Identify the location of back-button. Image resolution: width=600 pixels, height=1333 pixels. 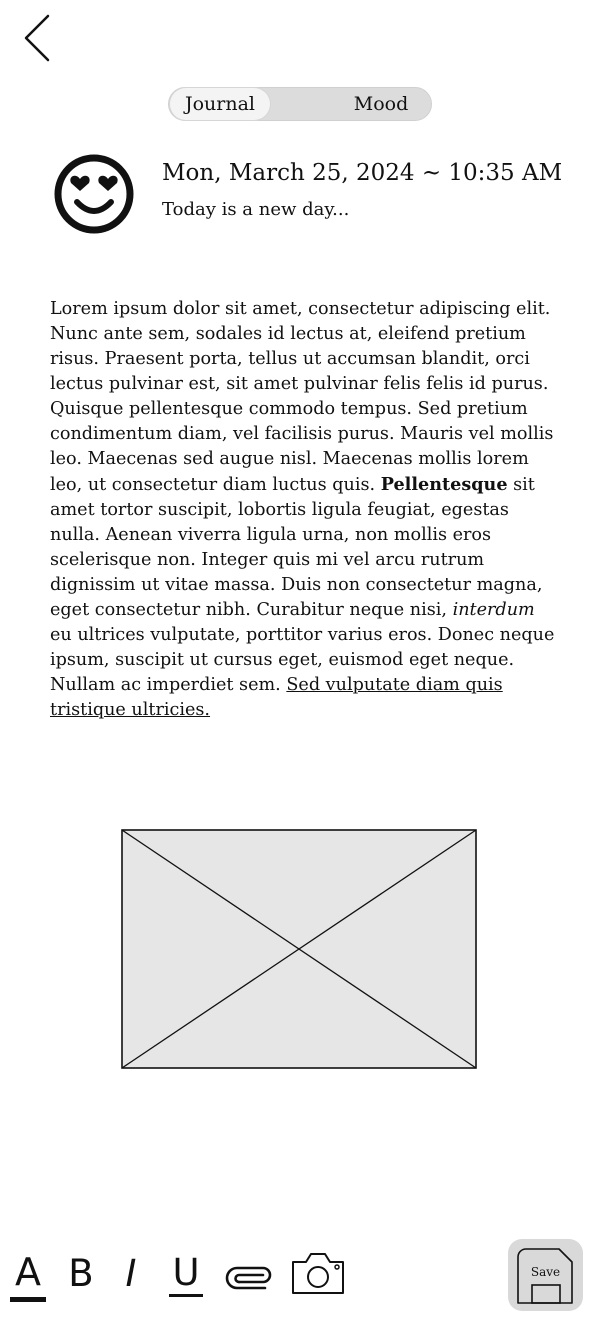
(40, 39).